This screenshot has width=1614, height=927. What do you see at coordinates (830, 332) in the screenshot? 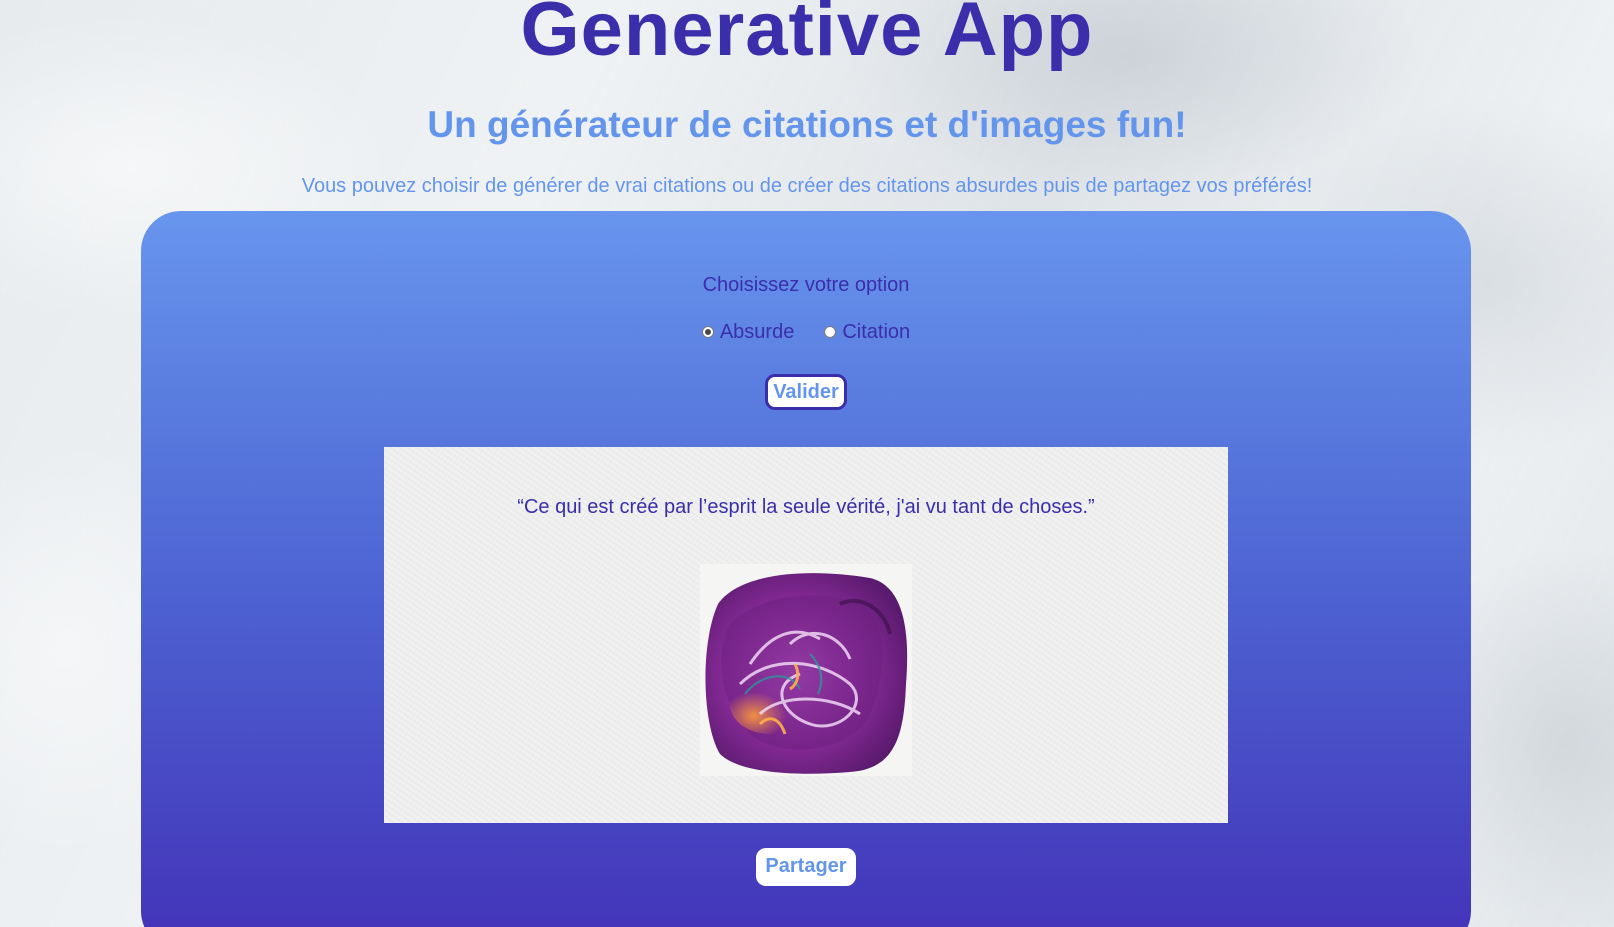
I see `radio-citation-circle` at bounding box center [830, 332].